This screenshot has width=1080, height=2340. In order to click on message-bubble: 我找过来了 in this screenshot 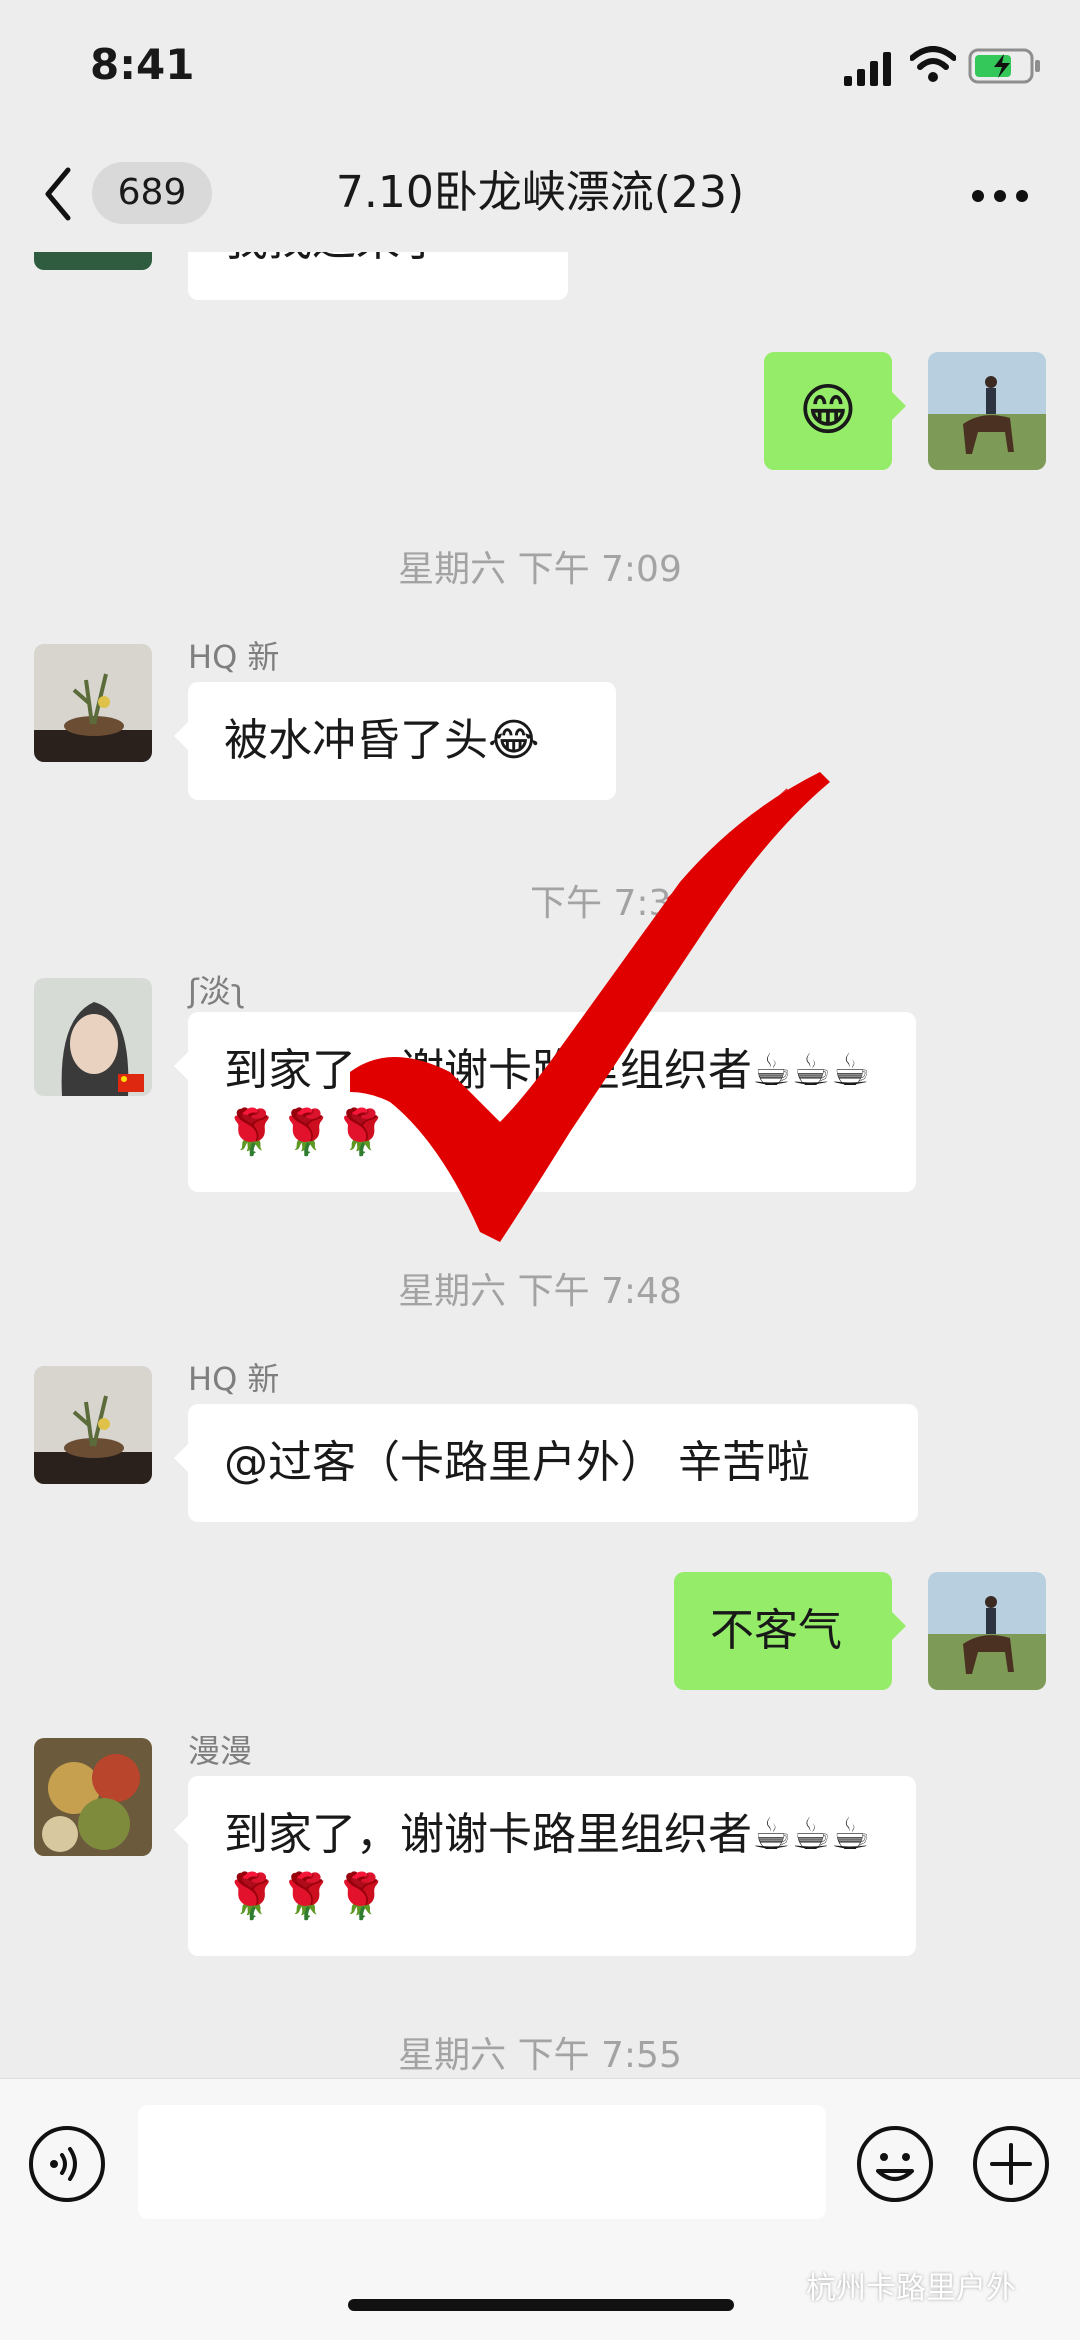, I will do `click(378, 276)`.